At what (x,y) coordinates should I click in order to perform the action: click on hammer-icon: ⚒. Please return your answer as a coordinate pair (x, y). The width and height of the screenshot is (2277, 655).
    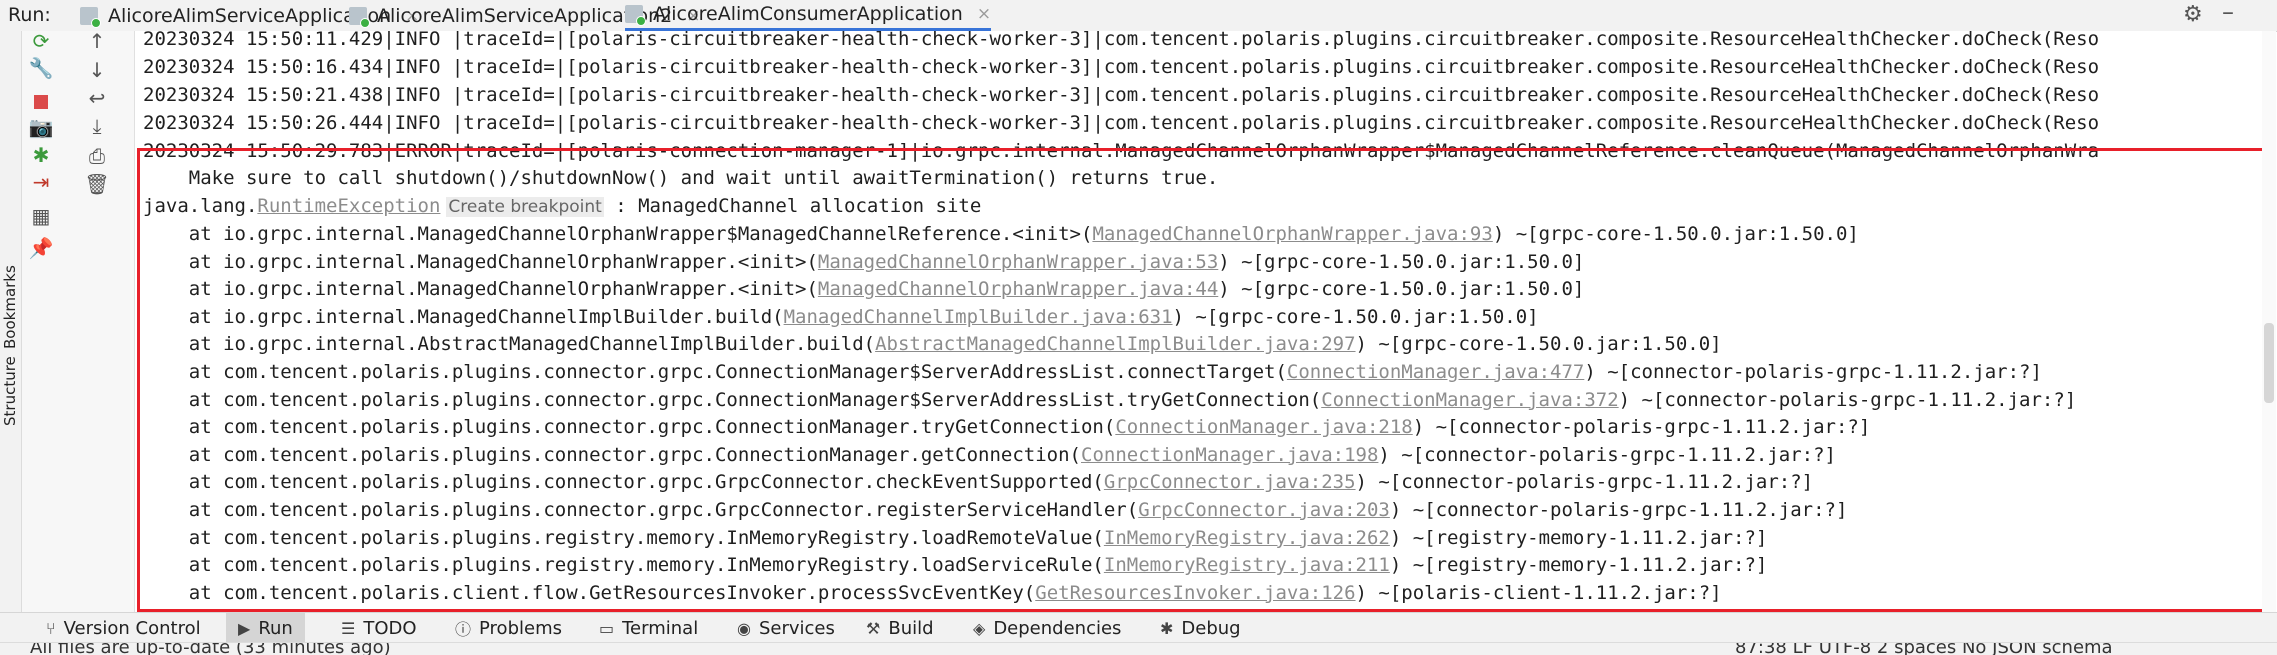
    Looking at the image, I should click on (873, 628).